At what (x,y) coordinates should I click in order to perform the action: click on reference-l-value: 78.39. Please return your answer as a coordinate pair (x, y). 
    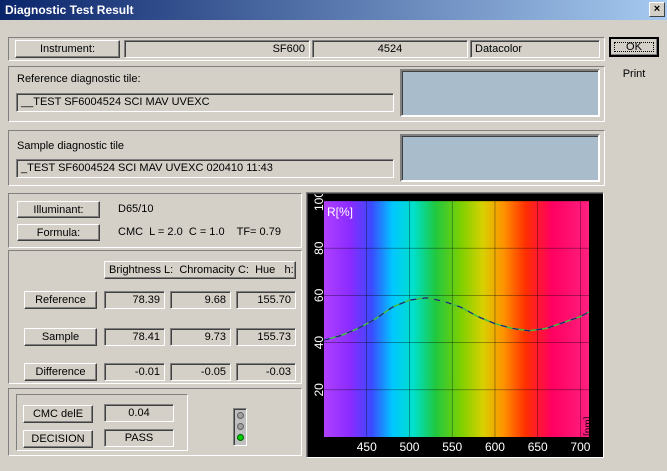
    Looking at the image, I should click on (134, 300).